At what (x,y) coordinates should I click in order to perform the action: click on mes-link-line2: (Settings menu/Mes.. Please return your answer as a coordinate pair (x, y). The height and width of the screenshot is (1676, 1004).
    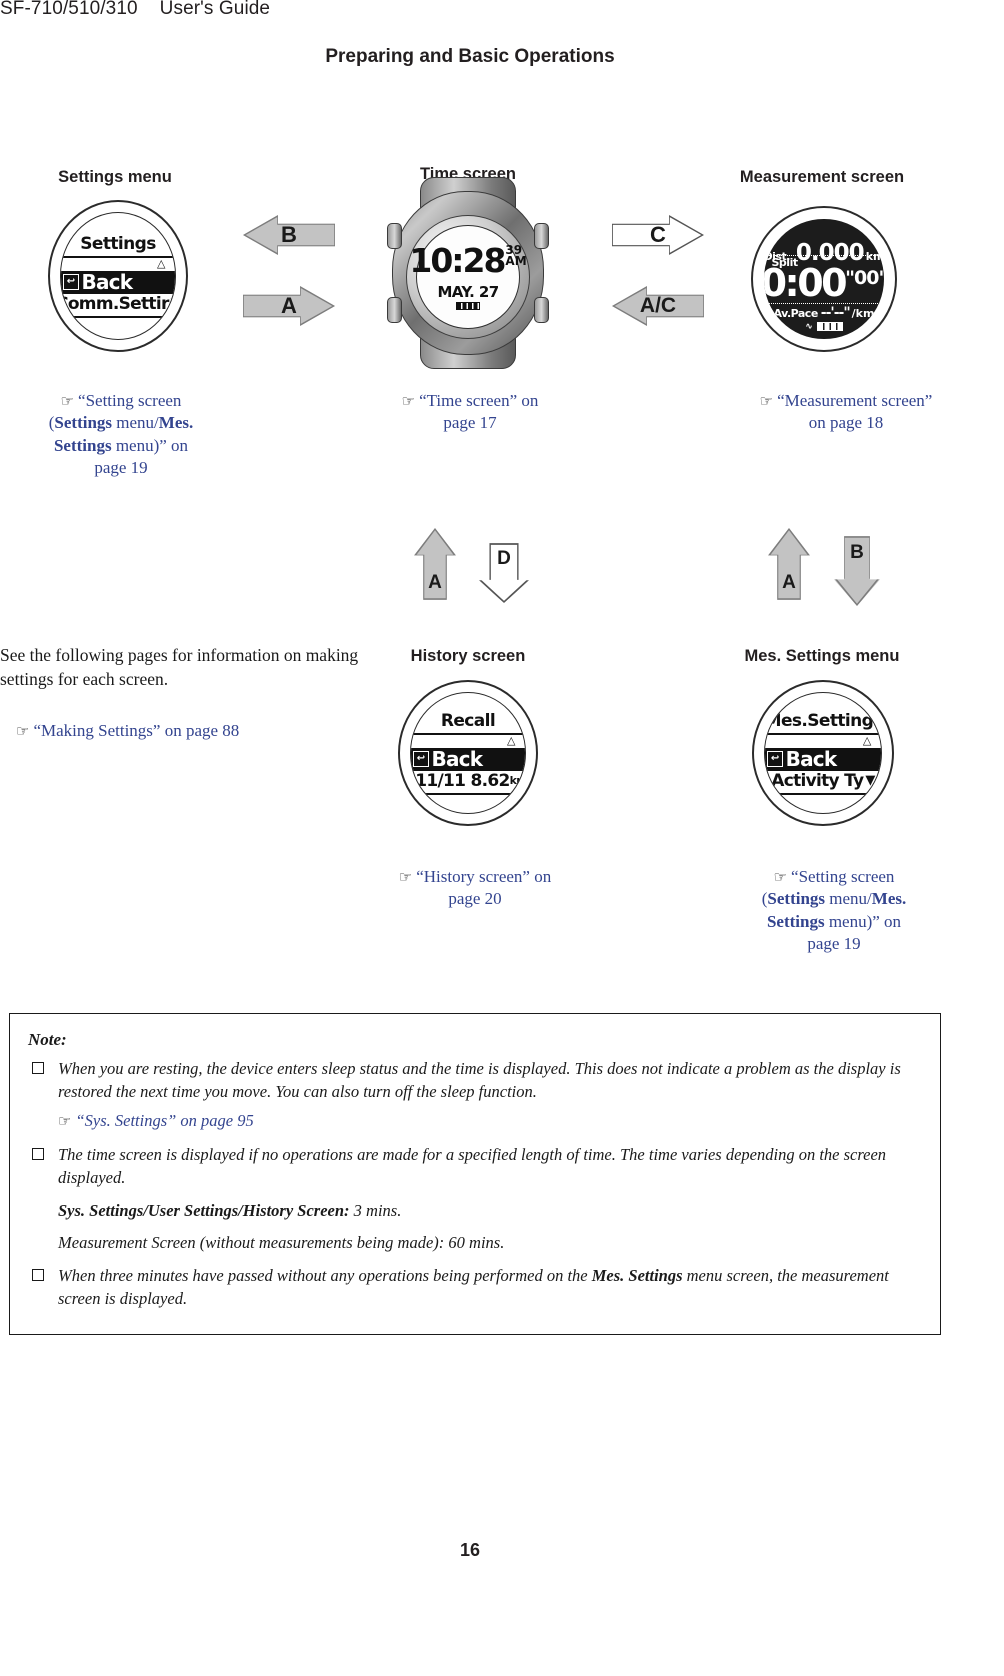
    Looking at the image, I should click on (834, 899).